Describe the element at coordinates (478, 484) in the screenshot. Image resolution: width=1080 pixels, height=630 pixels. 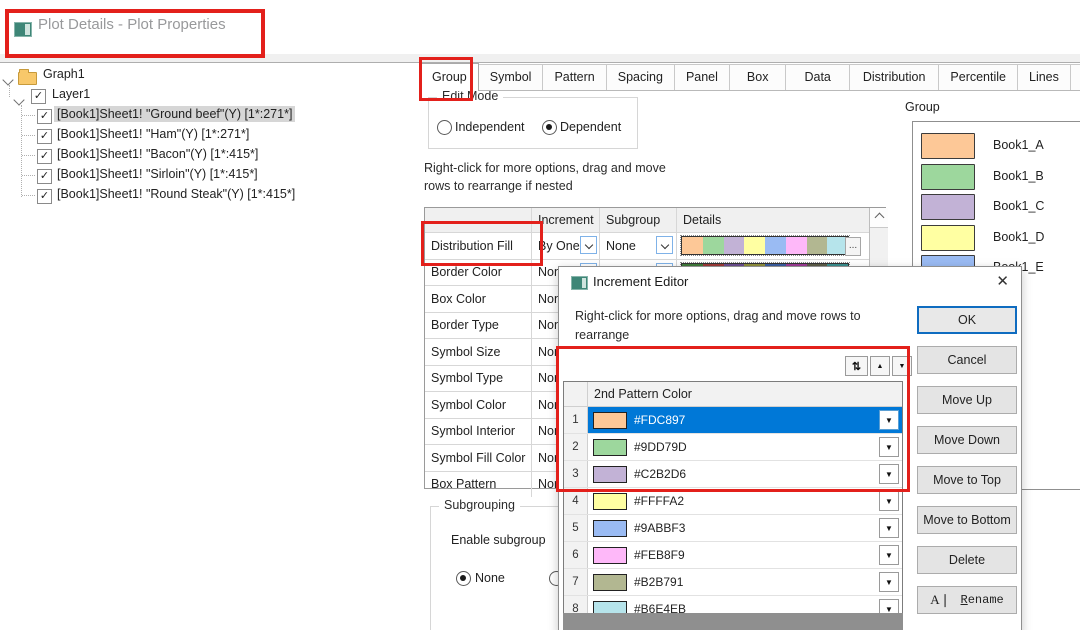
I see `property-name-cell: Box Pattern` at that location.